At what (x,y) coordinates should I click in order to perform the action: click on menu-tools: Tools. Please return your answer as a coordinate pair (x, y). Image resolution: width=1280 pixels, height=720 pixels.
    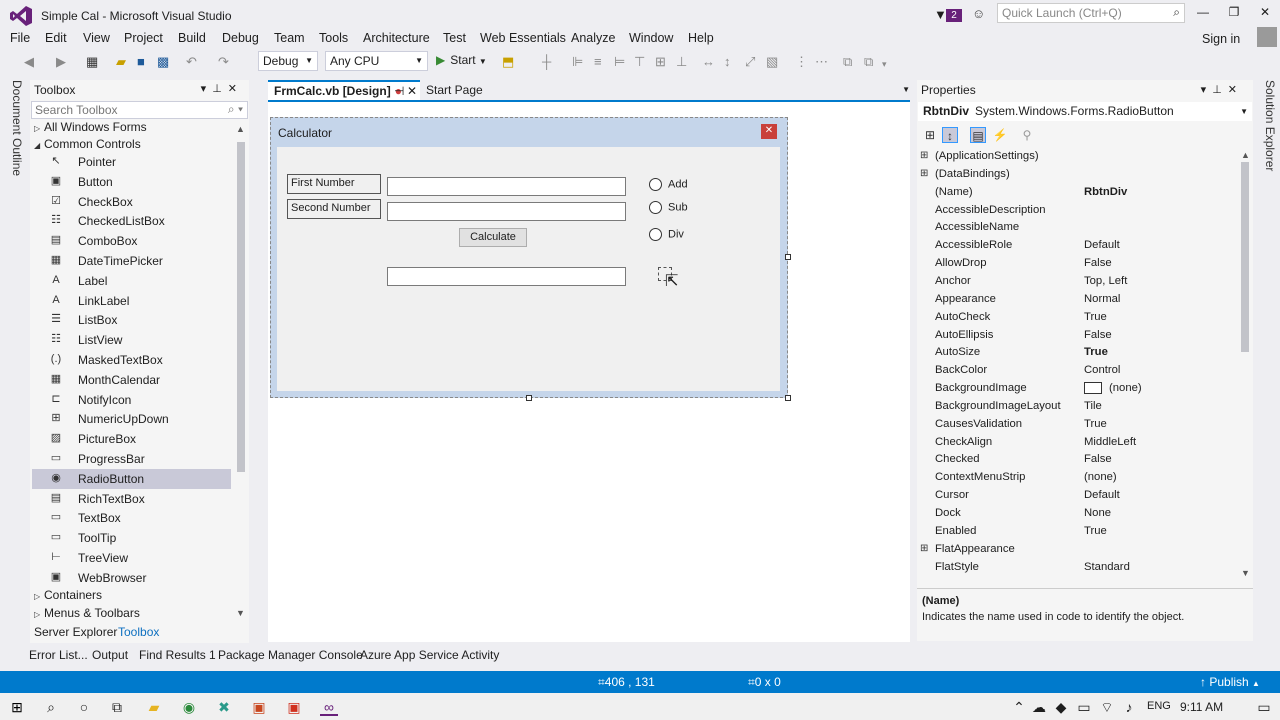
    Looking at the image, I should click on (333, 38).